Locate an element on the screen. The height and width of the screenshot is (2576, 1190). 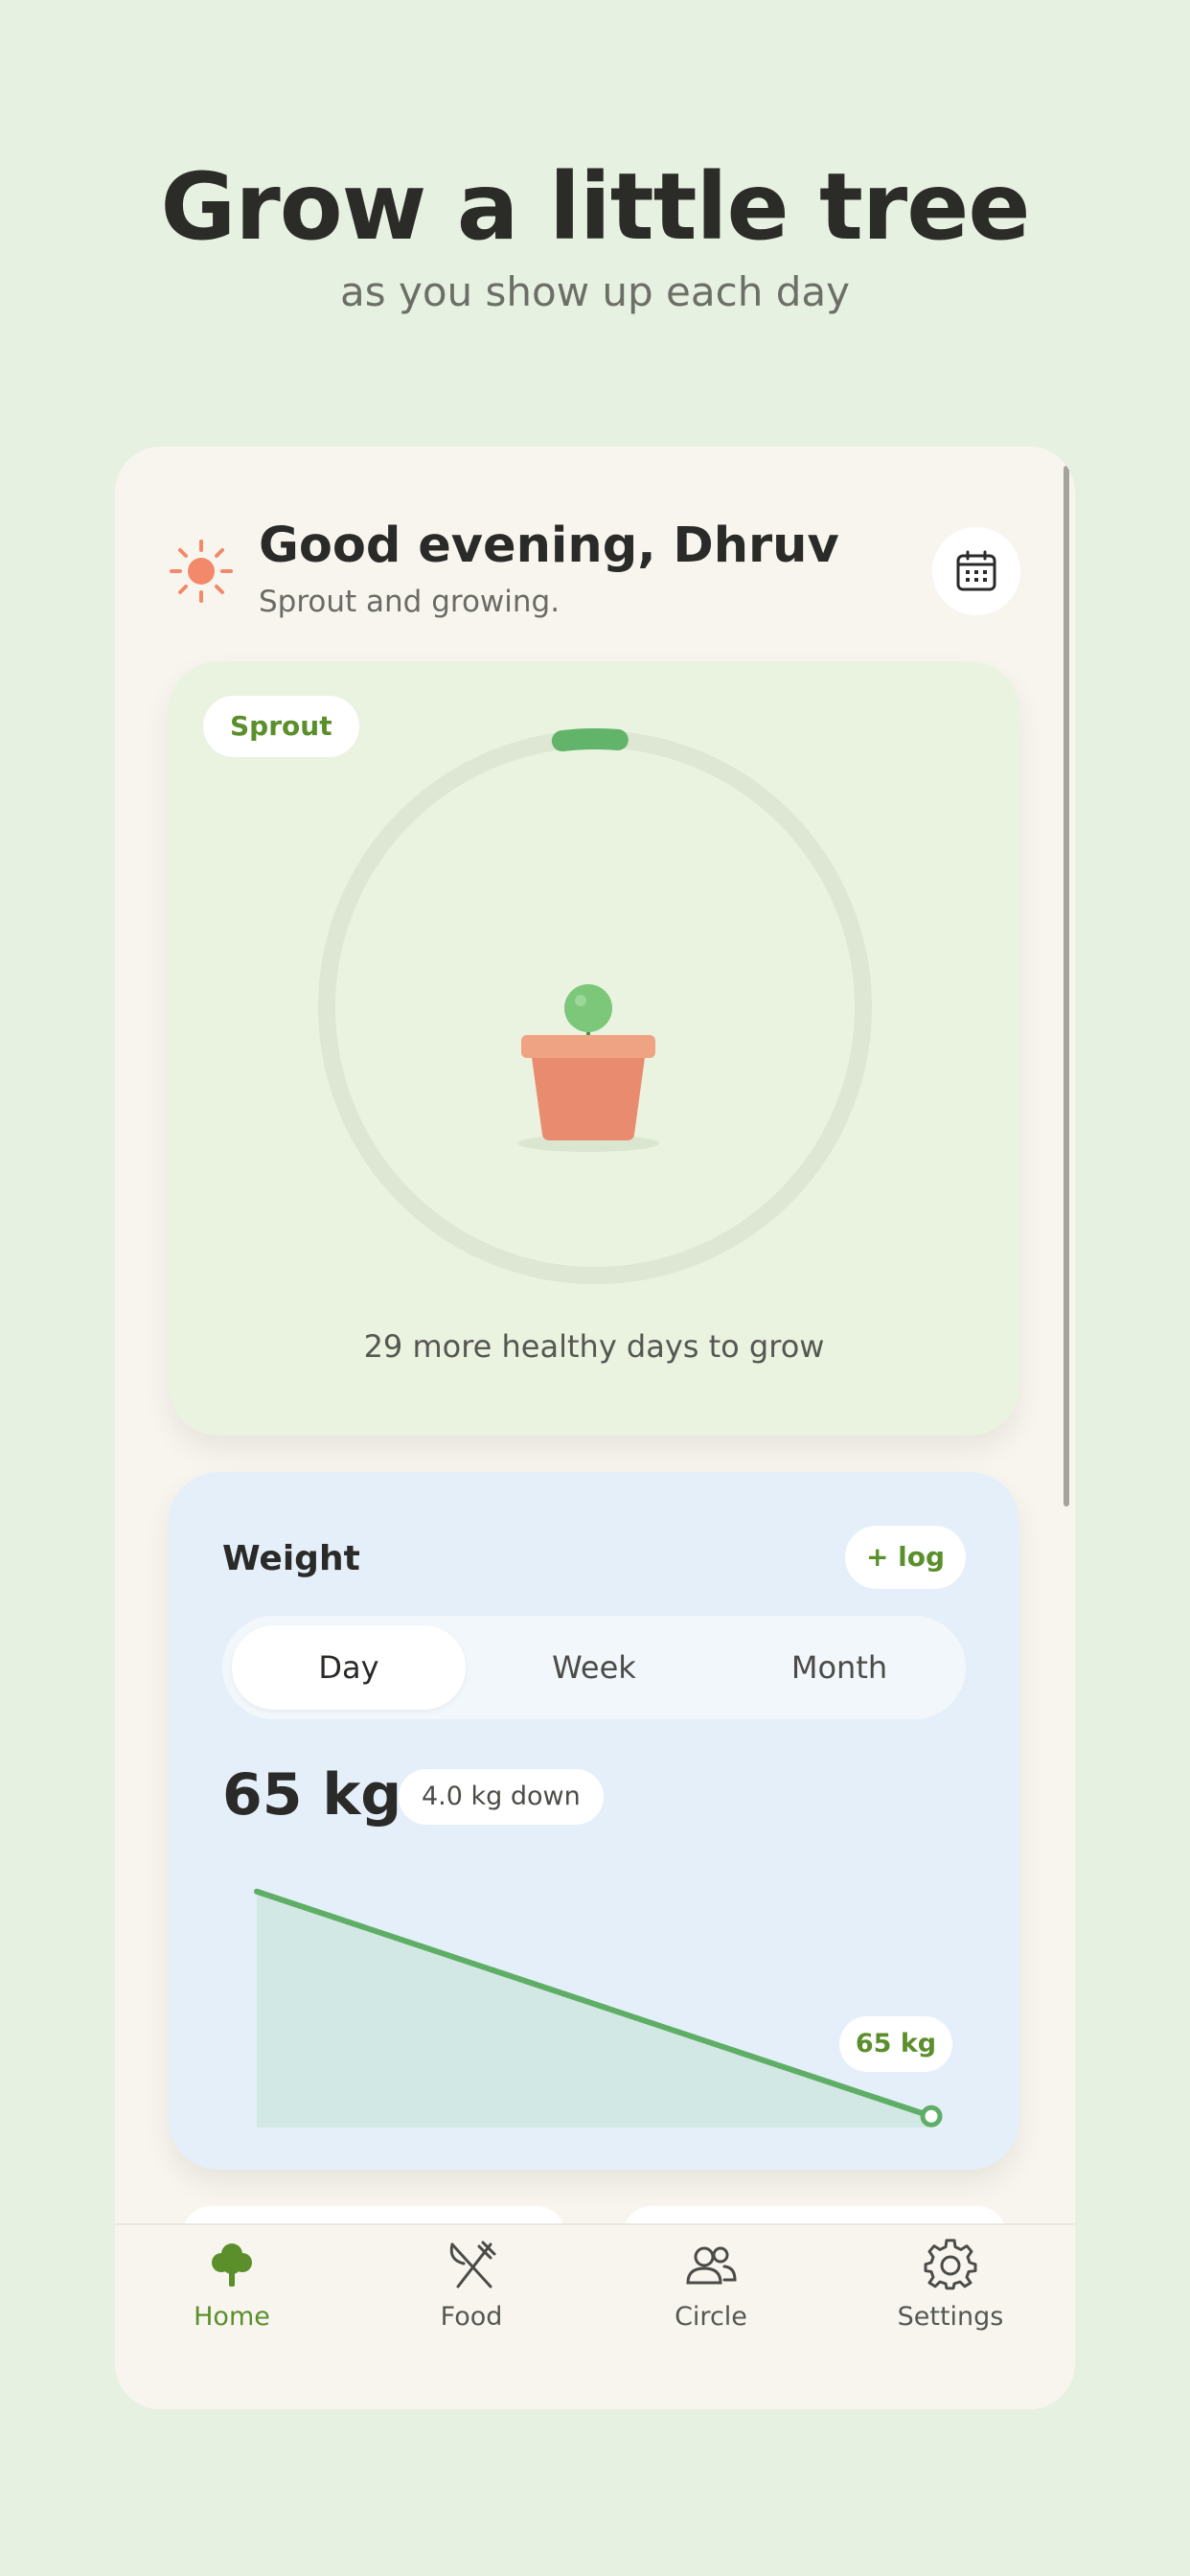
hero-title: Grow a little tree is located at coordinates (595, 207).